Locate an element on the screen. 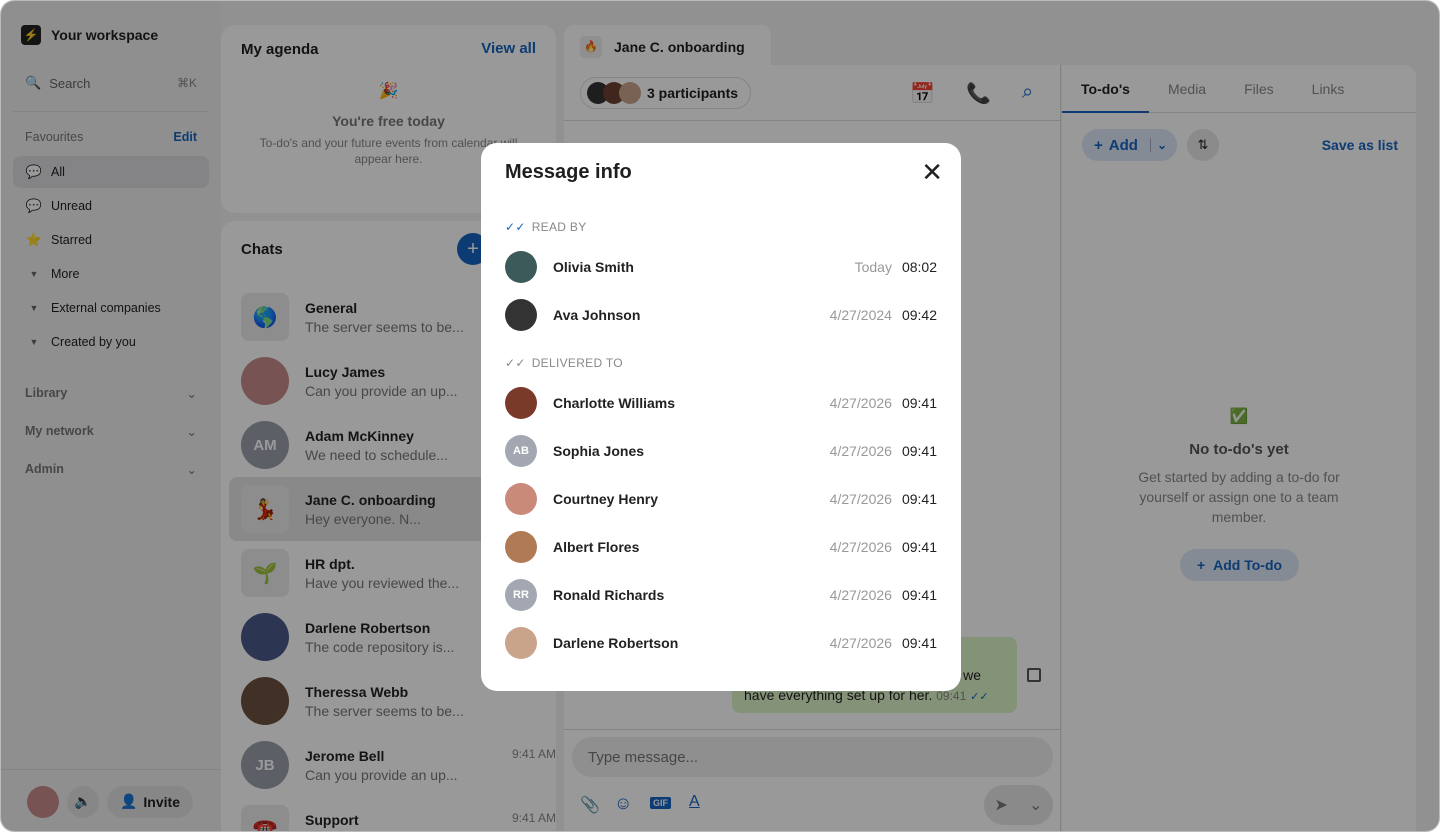 Image resolution: width=1440 pixels, height=832 pixels. close-icon: ✕ is located at coordinates (932, 172).